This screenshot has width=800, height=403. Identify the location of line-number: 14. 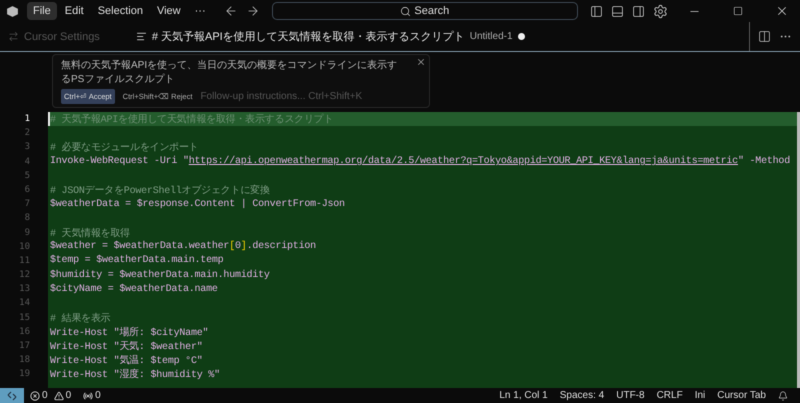
(24, 303).